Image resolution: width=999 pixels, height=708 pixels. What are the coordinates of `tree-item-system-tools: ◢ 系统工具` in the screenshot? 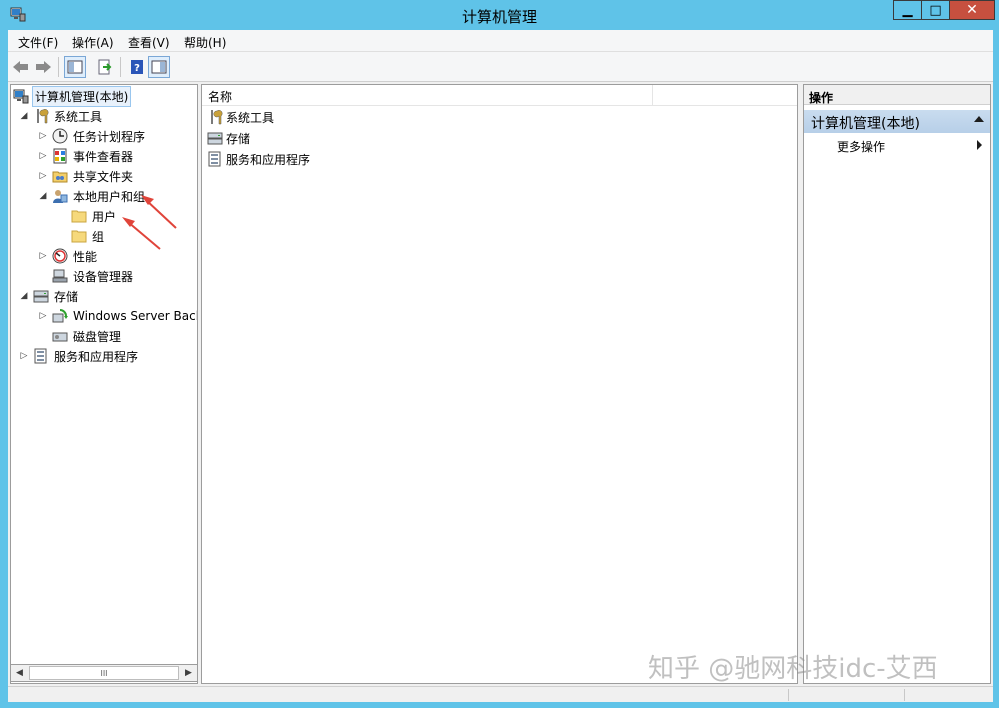 It's located at (61, 116).